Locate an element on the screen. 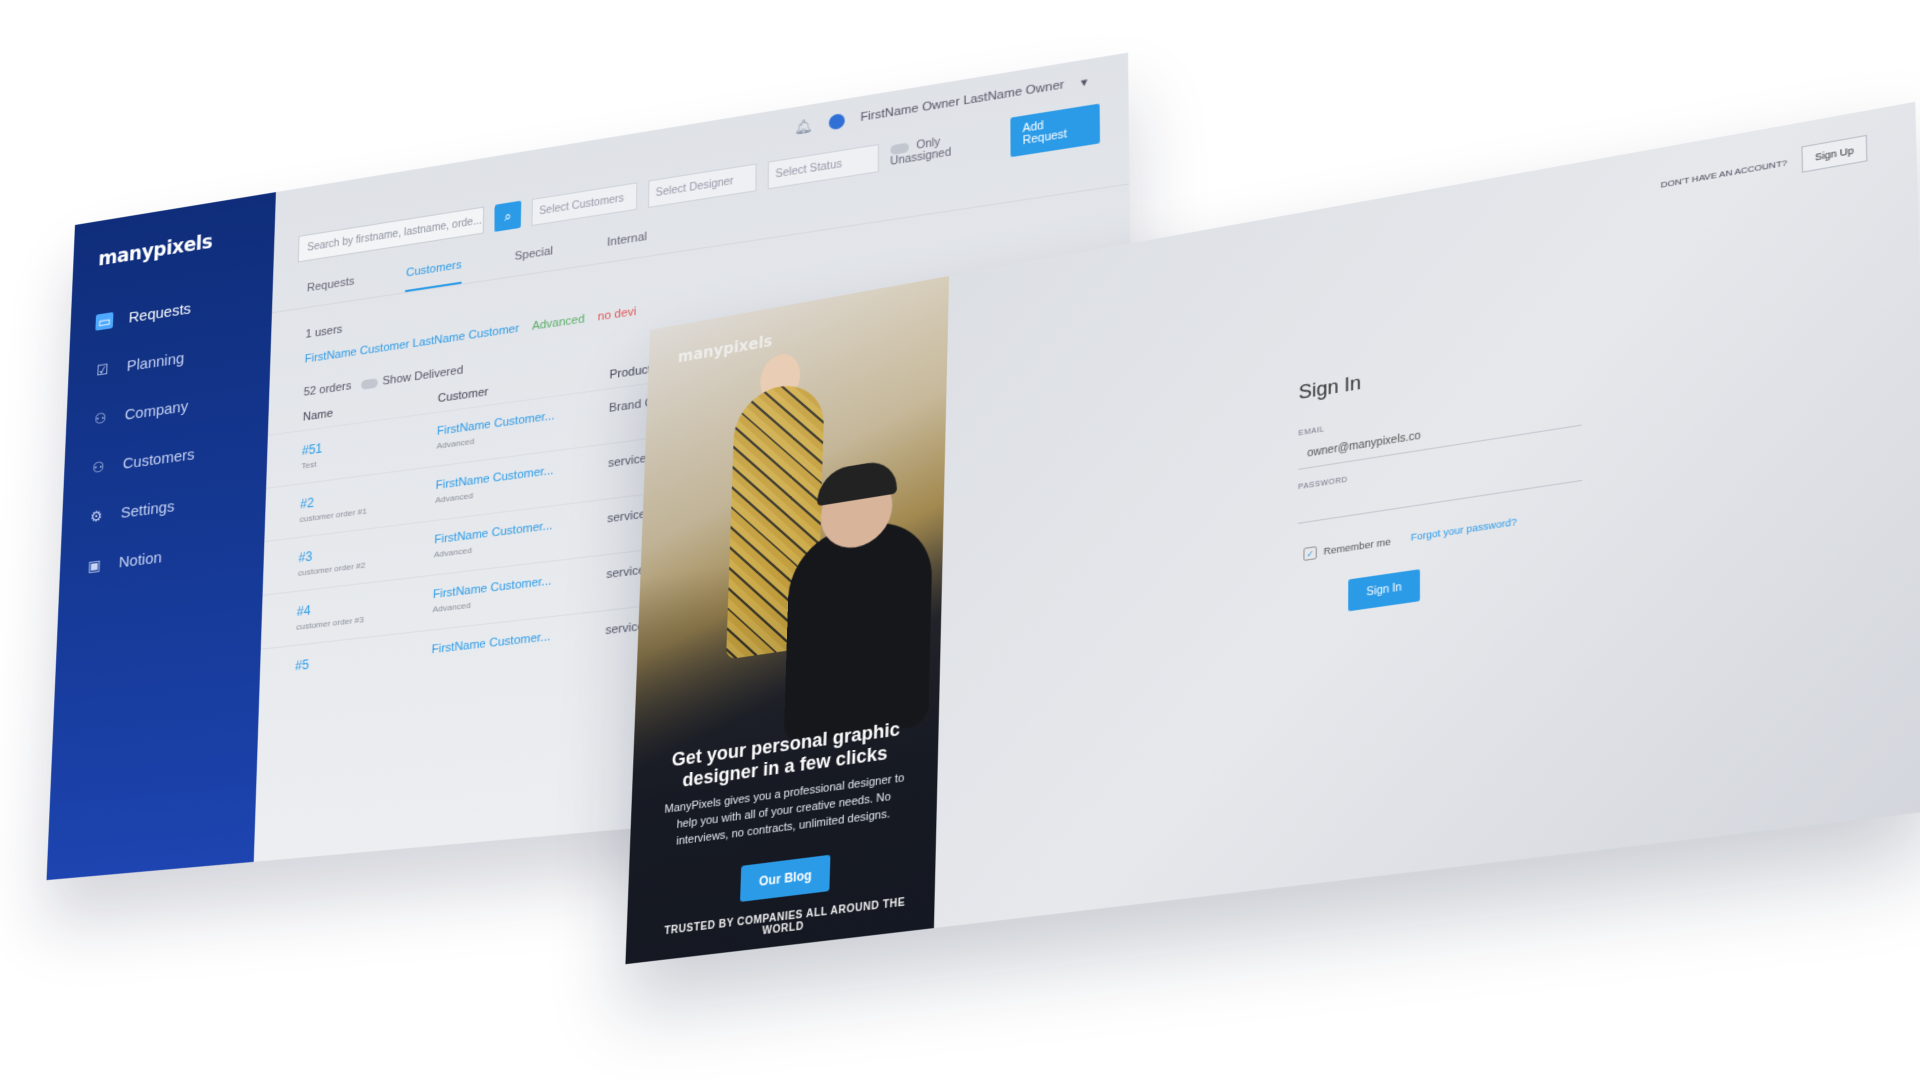 Image resolution: width=1920 pixels, height=1080 pixels. notion-icon: ▣ is located at coordinates (94, 564).